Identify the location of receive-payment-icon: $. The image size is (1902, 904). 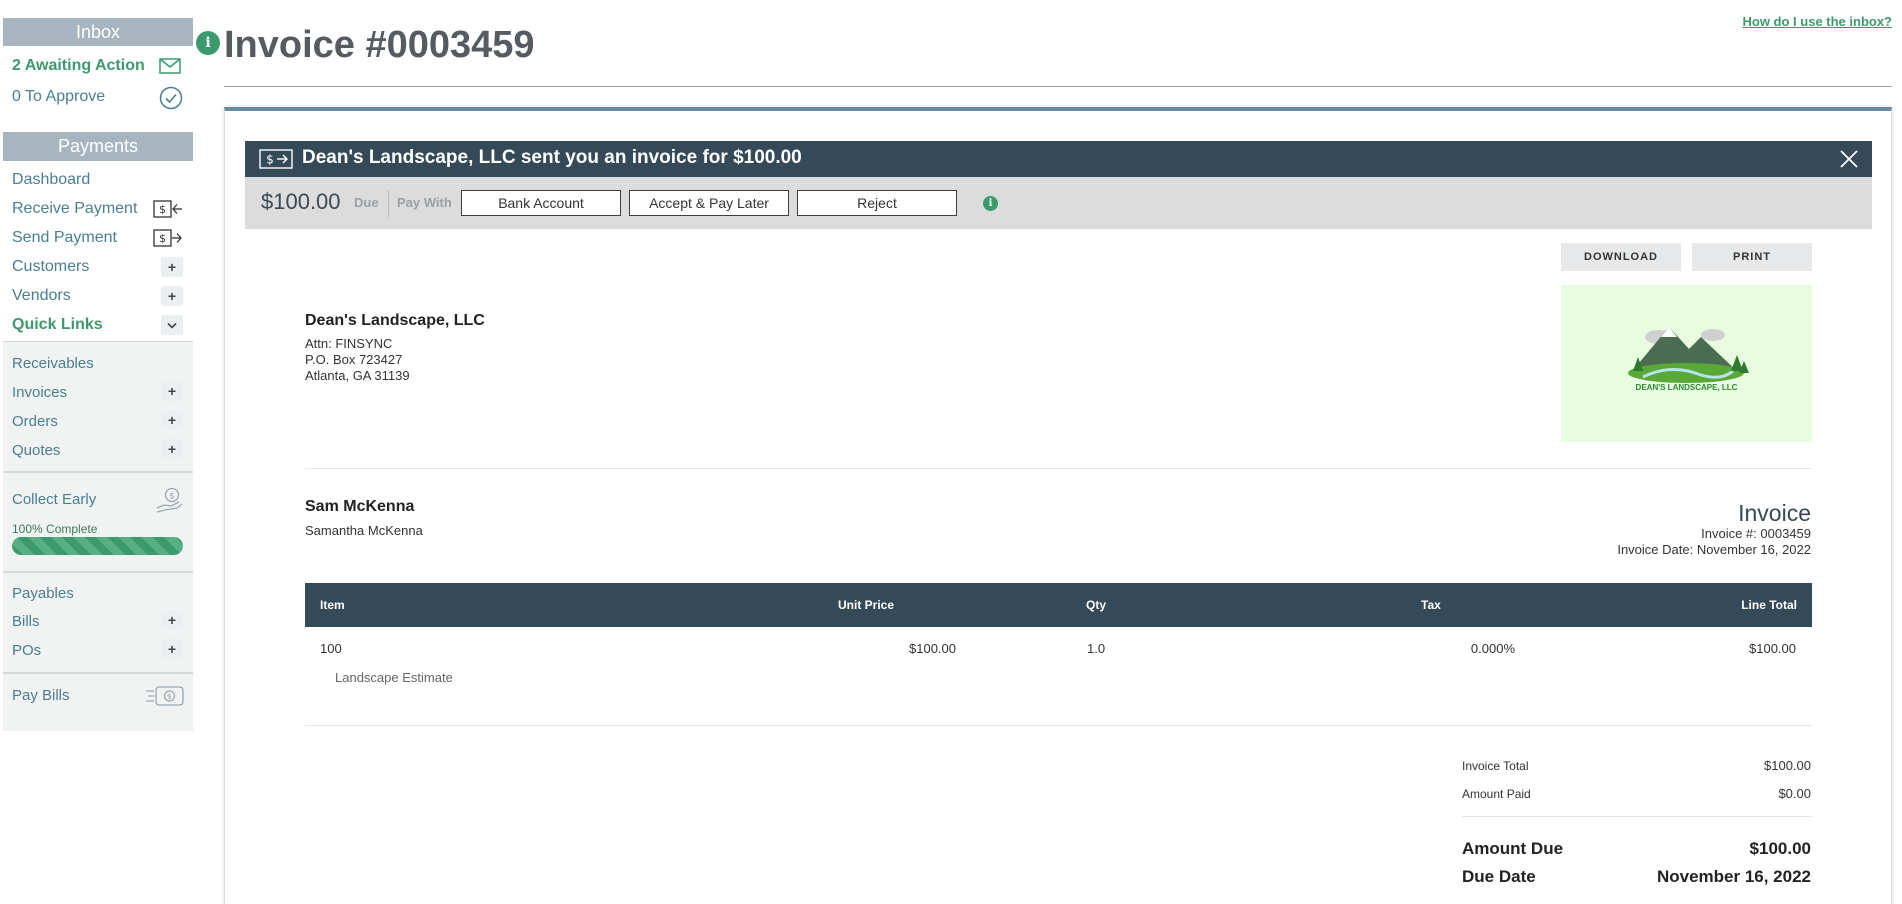
(168, 209).